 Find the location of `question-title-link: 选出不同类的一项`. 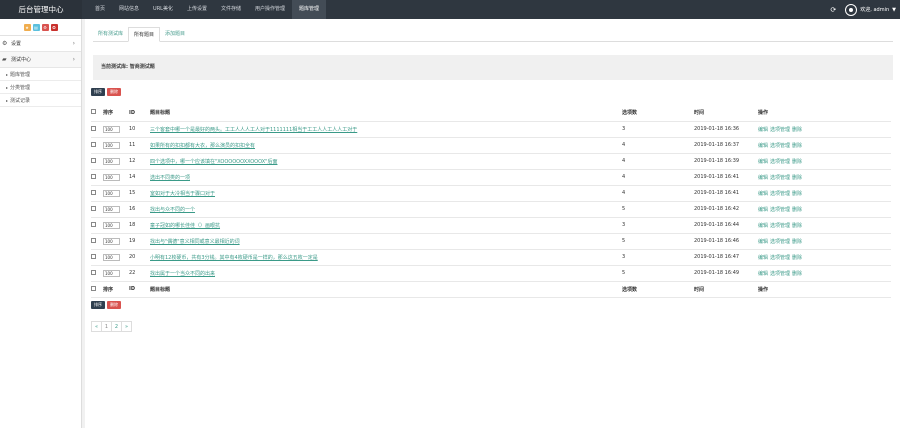

question-title-link: 选出不同类的一项 is located at coordinates (170, 178).